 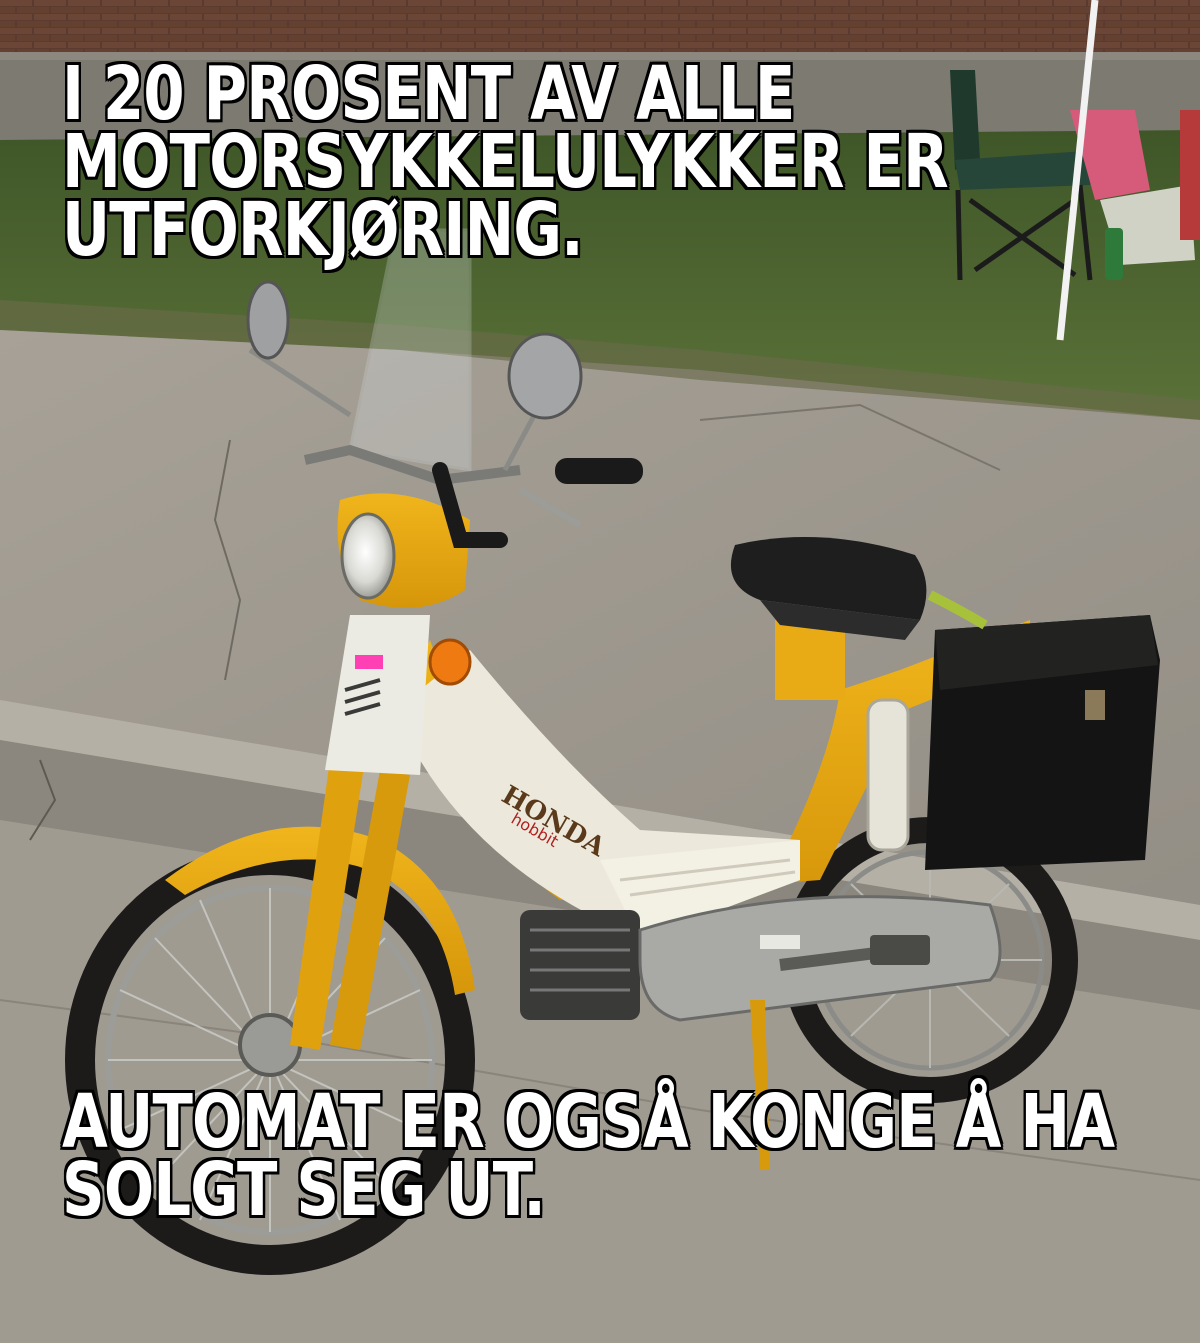 I want to click on bottom-caption: AUTOMAT ER OGSÅ KONGE Å HA SOLGT SEG UT., so click(x=588, y=1156).